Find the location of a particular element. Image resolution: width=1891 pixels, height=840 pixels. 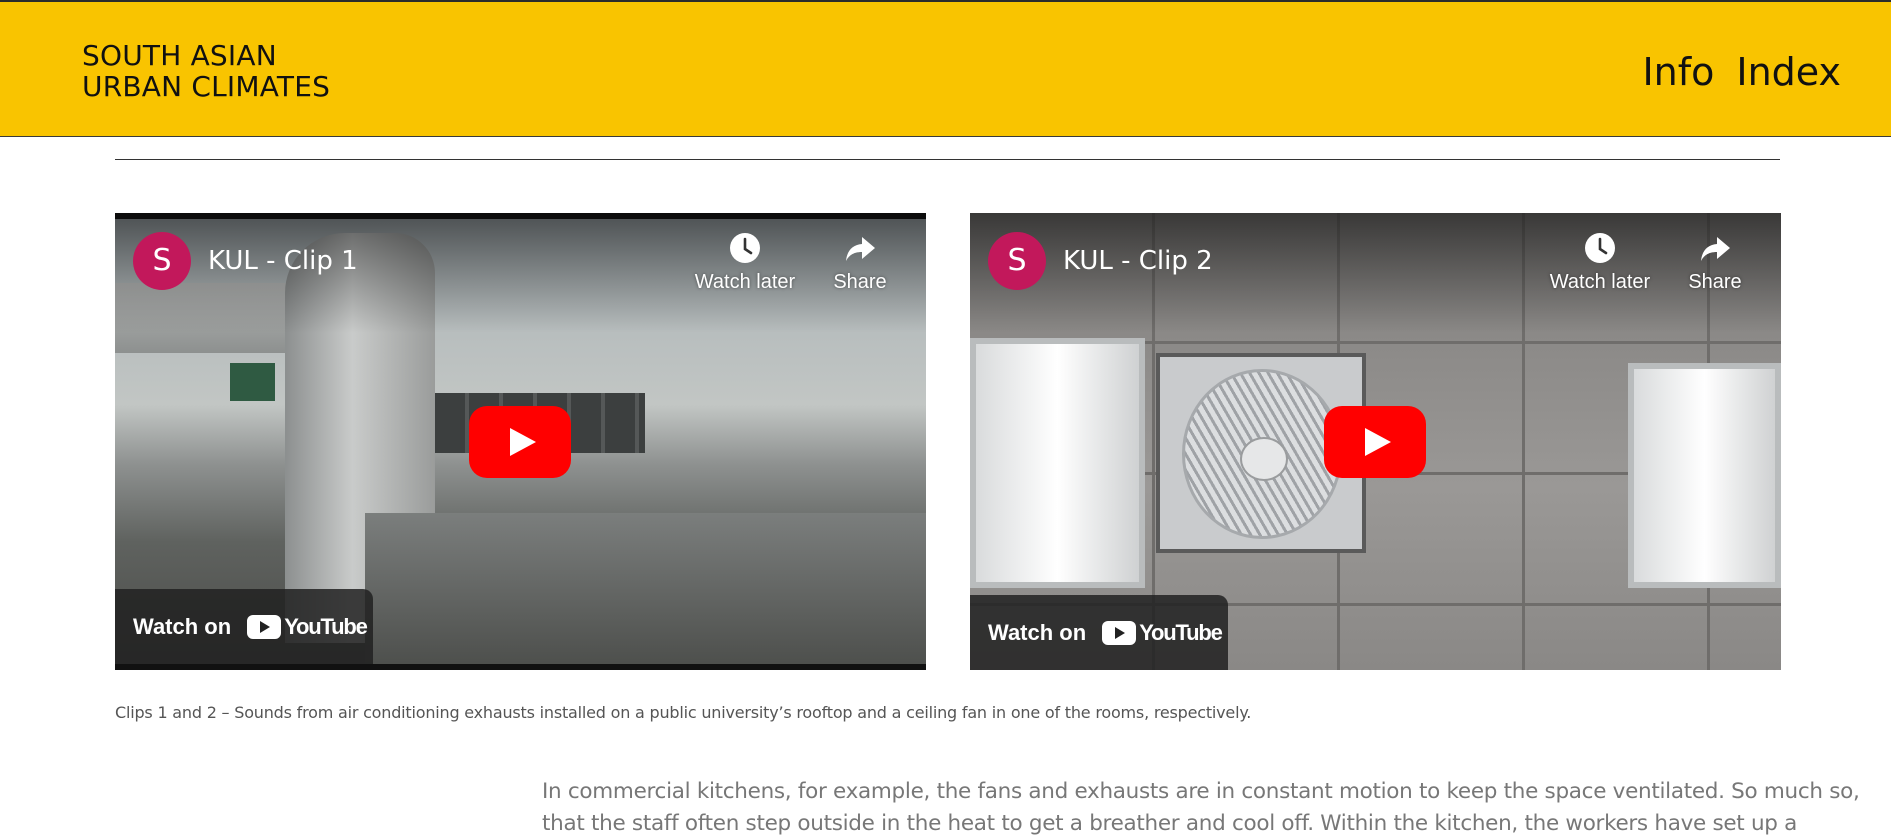

site-title-line2: URBAN CLIMATES is located at coordinates (206, 86).